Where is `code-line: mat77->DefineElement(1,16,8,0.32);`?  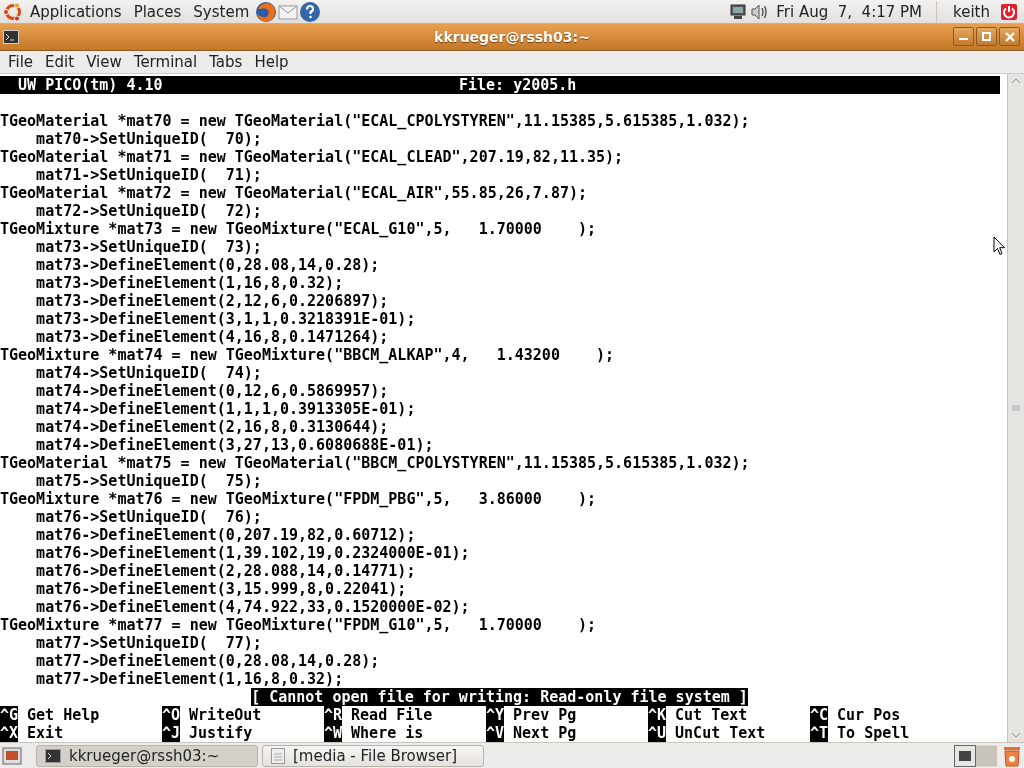
code-line: mat77->DefineElement(1,16,8,0.32); is located at coordinates (189, 679).